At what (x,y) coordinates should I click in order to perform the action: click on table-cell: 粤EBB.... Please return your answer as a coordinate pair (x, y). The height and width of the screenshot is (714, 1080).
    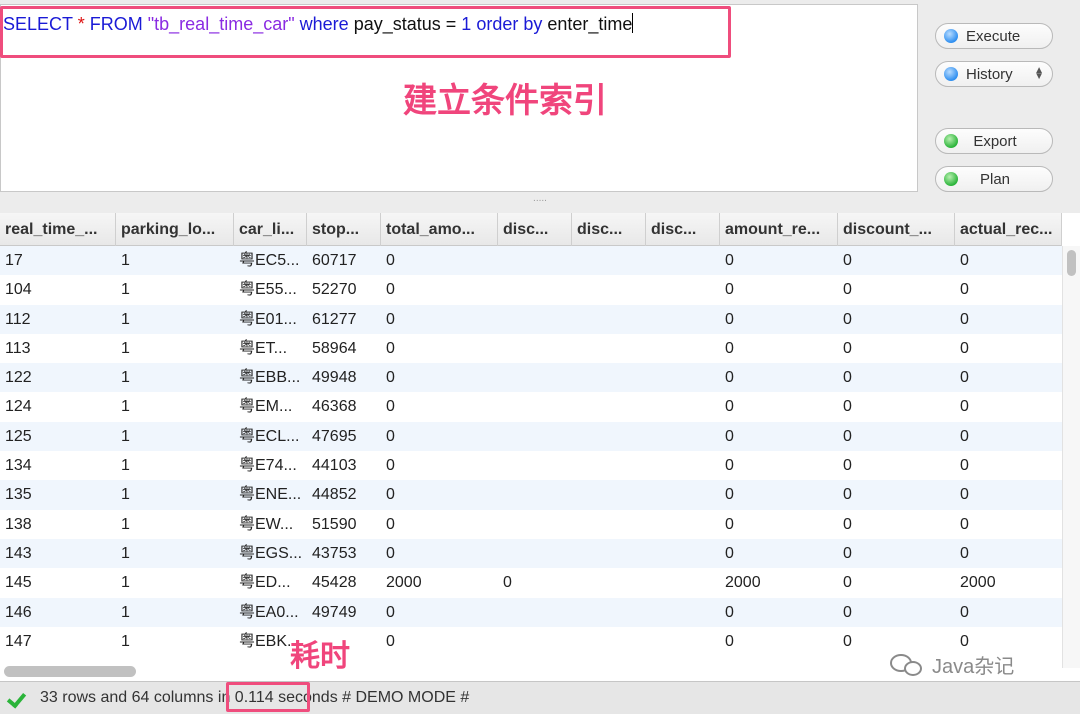
    Looking at the image, I should click on (270, 377).